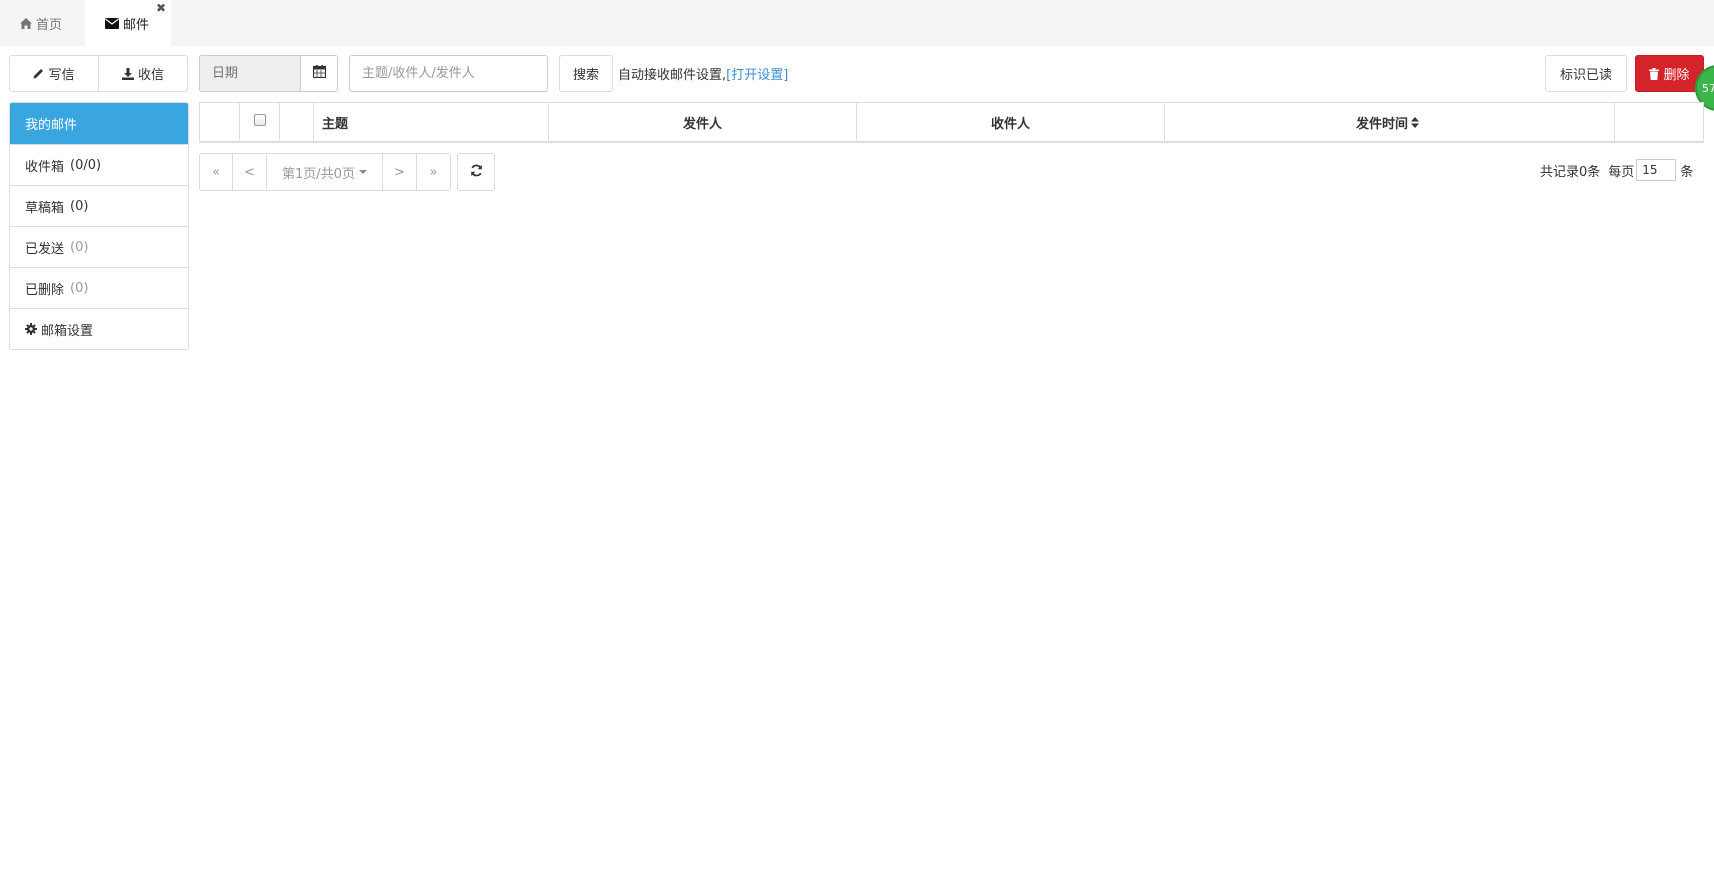 Image resolution: width=1714 pixels, height=874 pixels. What do you see at coordinates (1011, 122) in the screenshot?
I see `column-recipient: 收件人` at bounding box center [1011, 122].